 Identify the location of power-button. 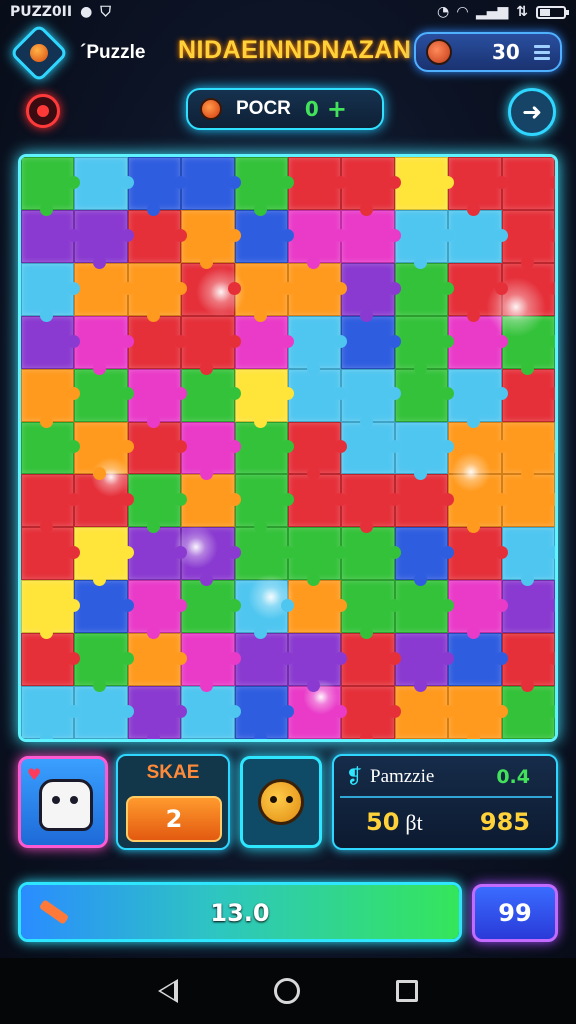
(43, 111).